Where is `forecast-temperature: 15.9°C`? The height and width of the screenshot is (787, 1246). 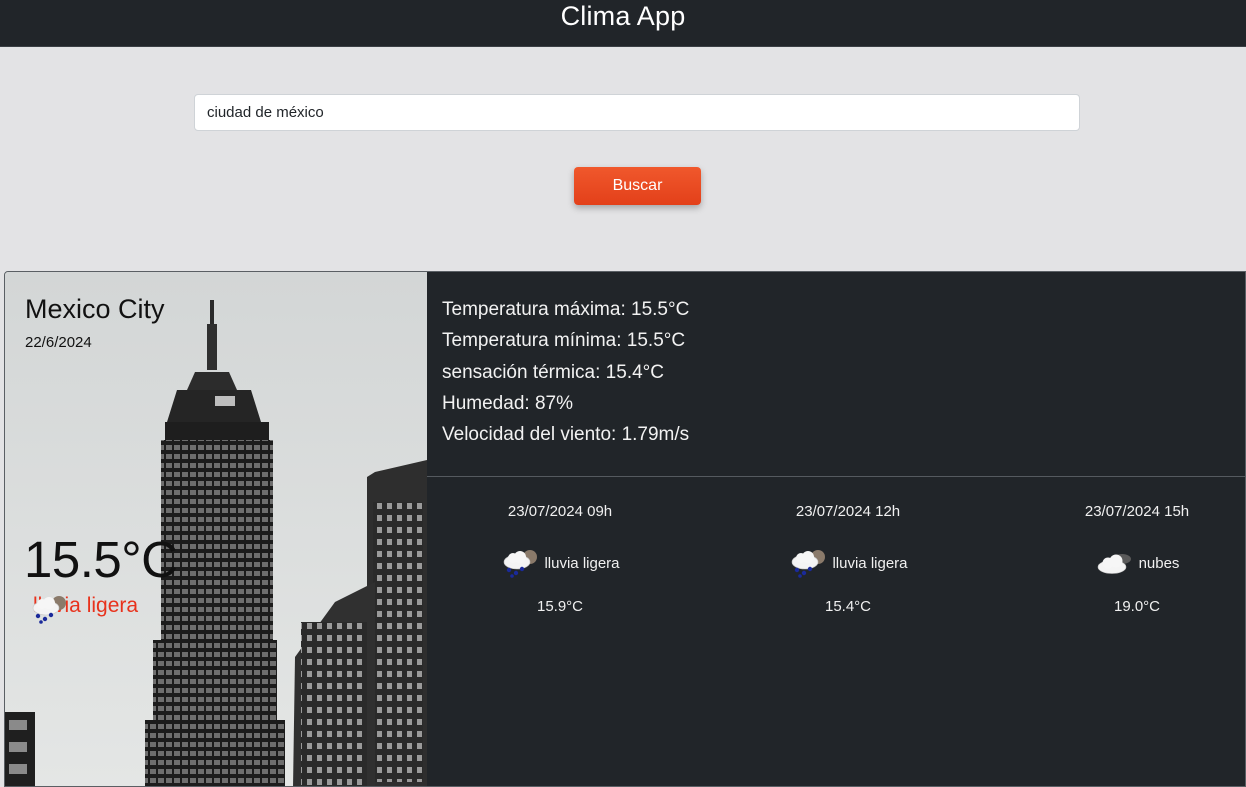 forecast-temperature: 15.9°C is located at coordinates (560, 606).